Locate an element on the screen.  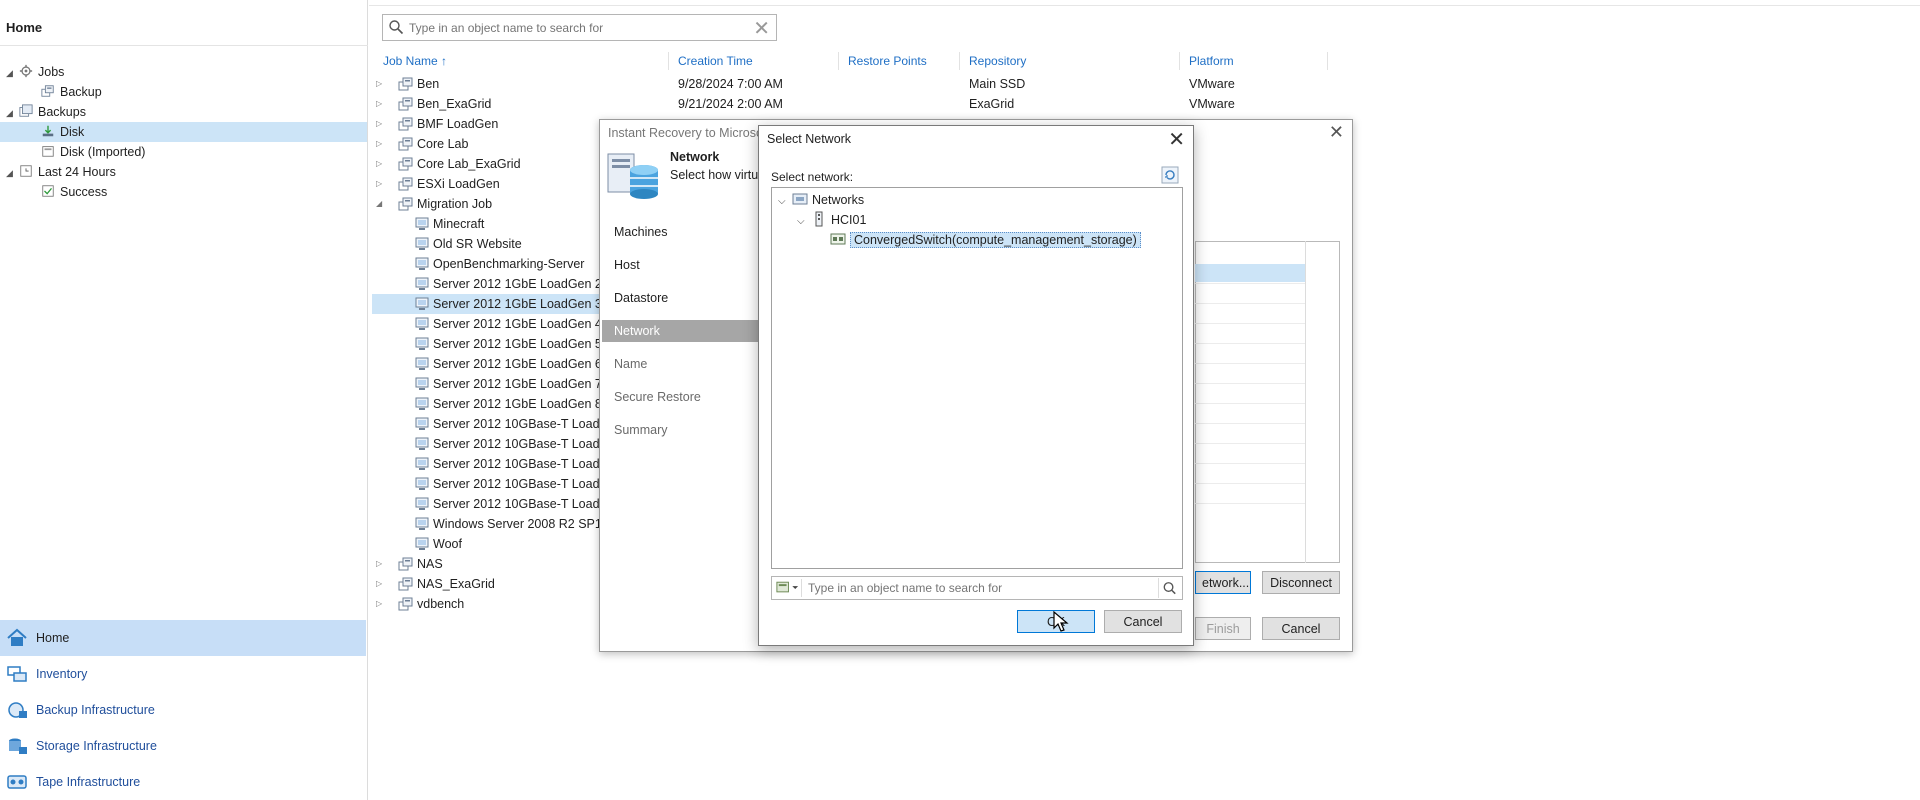
column-header-restore-points: Restore Points is located at coordinates (887, 62).